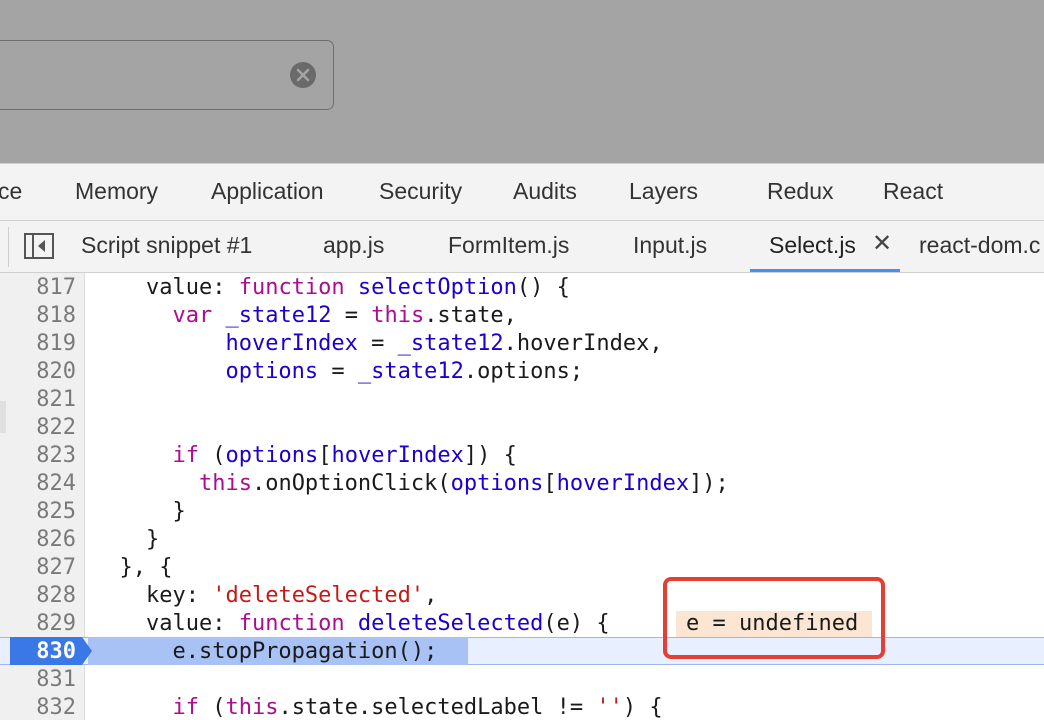 The height and width of the screenshot is (720, 1044). What do you see at coordinates (913, 191) in the screenshot?
I see `tab-react: React` at bounding box center [913, 191].